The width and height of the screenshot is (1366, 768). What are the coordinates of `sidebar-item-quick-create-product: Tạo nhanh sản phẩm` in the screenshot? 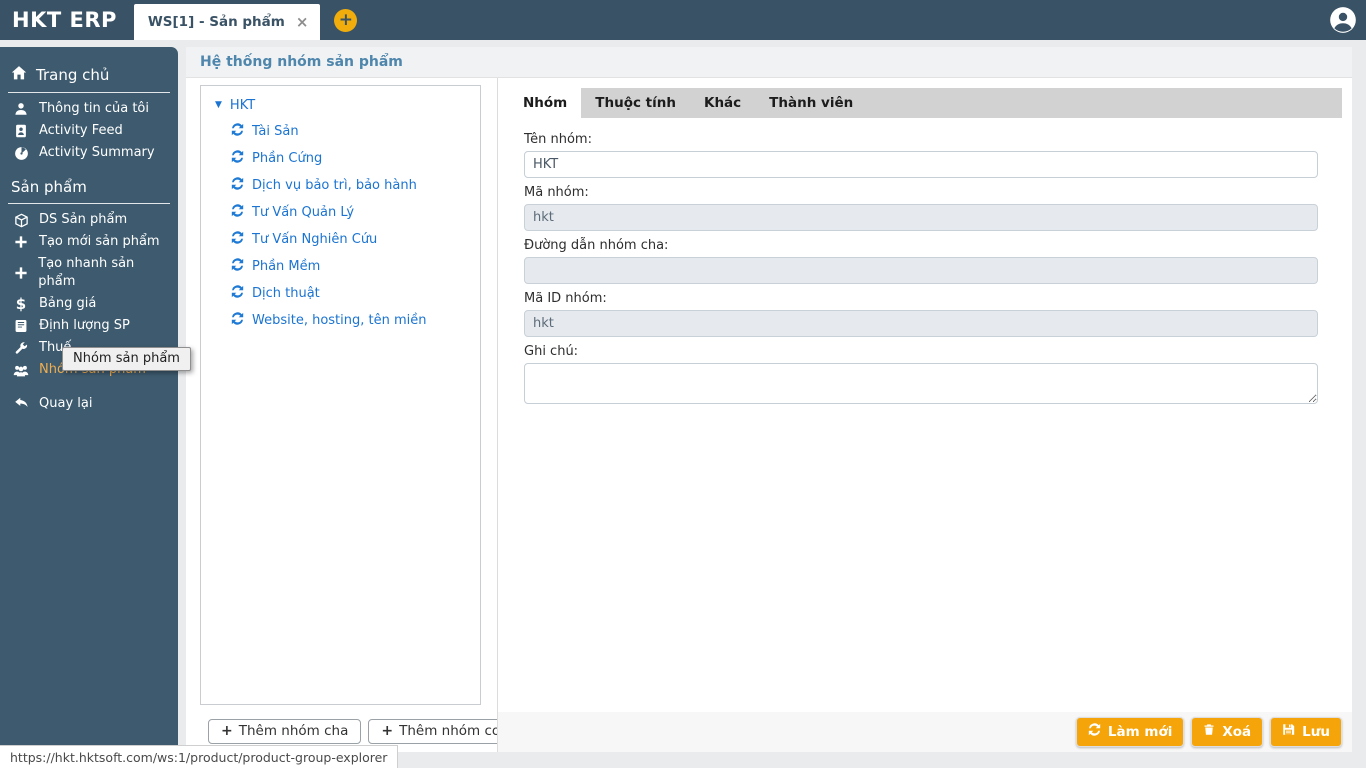 It's located at (89, 273).